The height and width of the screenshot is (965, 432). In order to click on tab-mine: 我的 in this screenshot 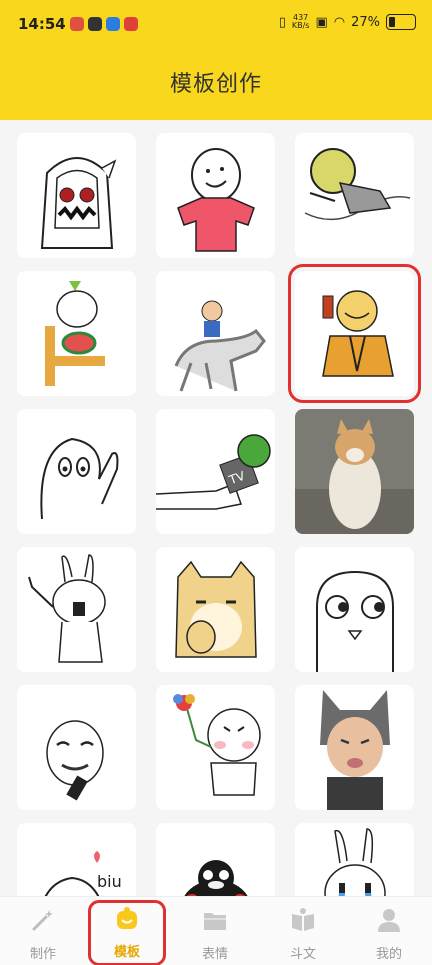, I will do `click(389, 933)`.